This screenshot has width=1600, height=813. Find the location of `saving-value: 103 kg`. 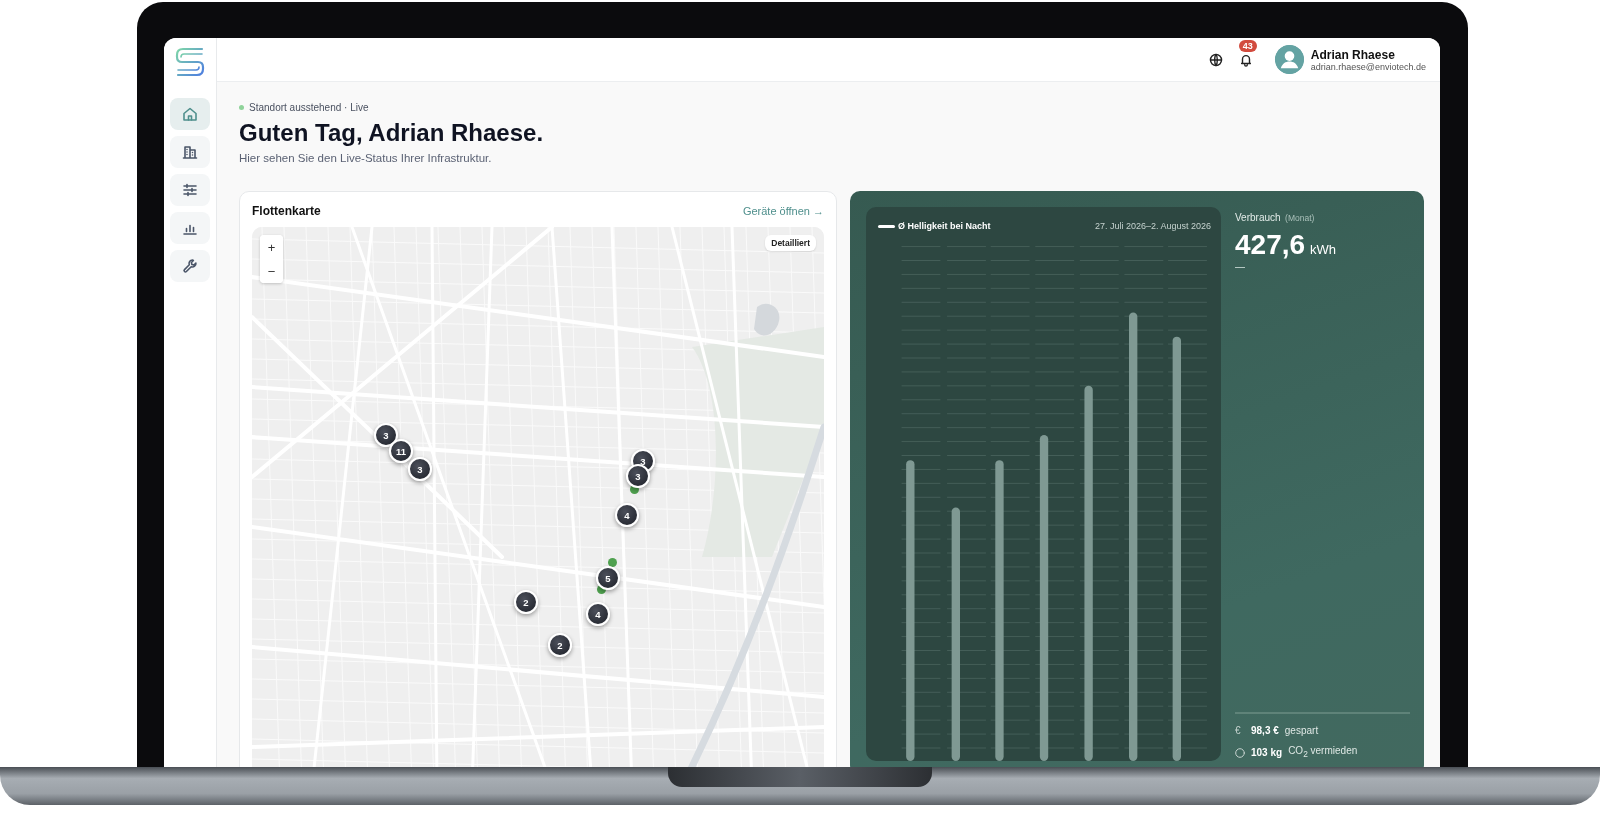

saving-value: 103 kg is located at coordinates (1267, 752).